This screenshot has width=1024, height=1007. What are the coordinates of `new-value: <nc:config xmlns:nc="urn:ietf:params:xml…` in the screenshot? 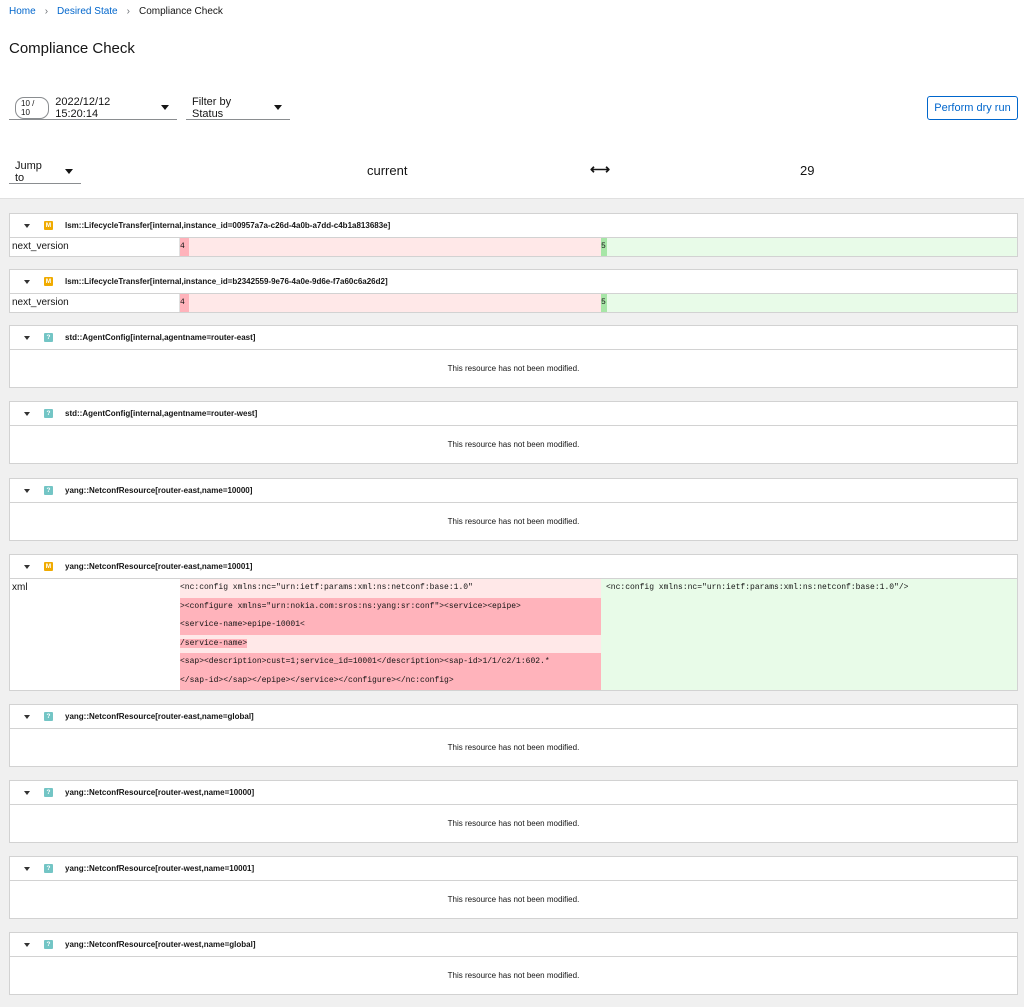 It's located at (757, 587).